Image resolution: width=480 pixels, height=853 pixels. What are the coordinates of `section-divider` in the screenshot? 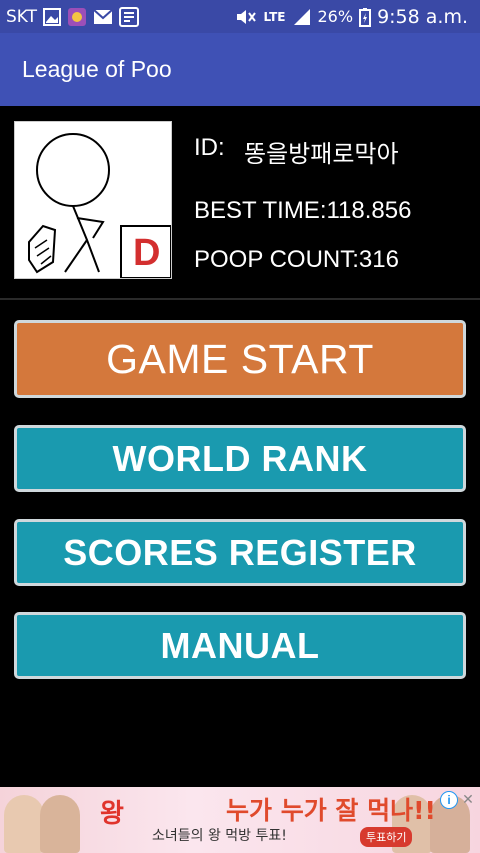 It's located at (240, 299).